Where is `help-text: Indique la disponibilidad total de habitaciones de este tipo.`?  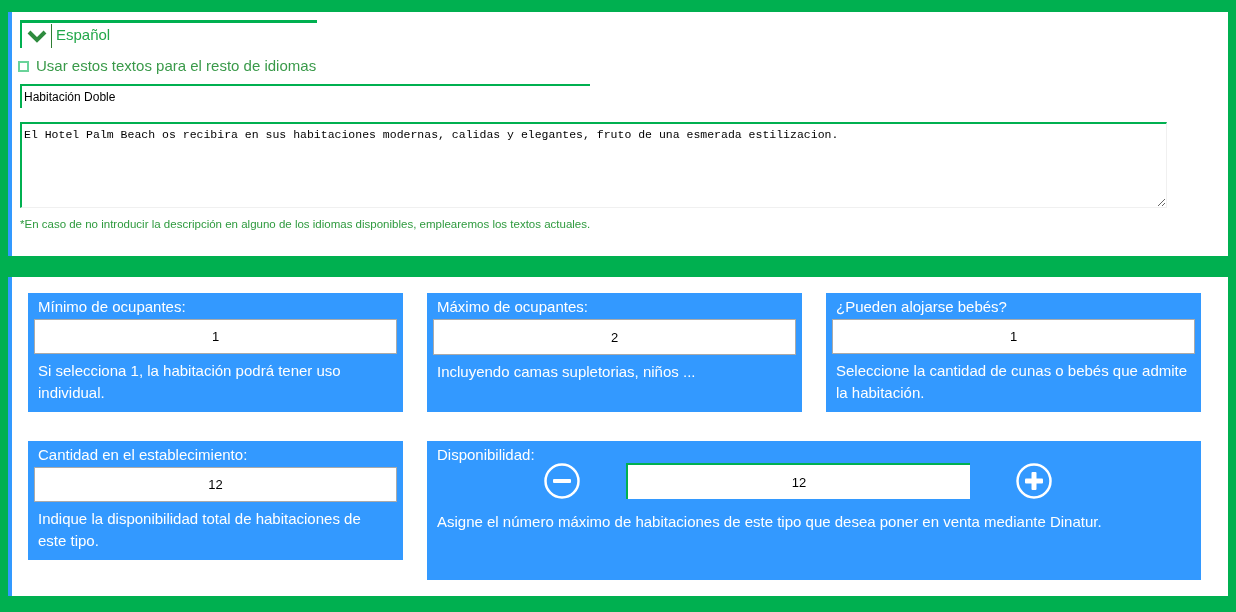
help-text: Indique la disponibilidad total de habitaciones de este tipo. is located at coordinates (199, 530).